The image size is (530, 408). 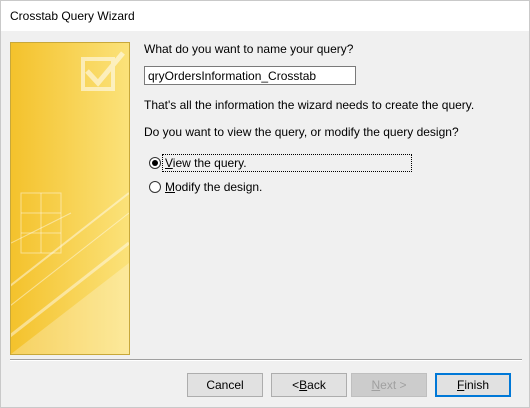 I want to click on modify-design-radio, so click(x=155, y=187).